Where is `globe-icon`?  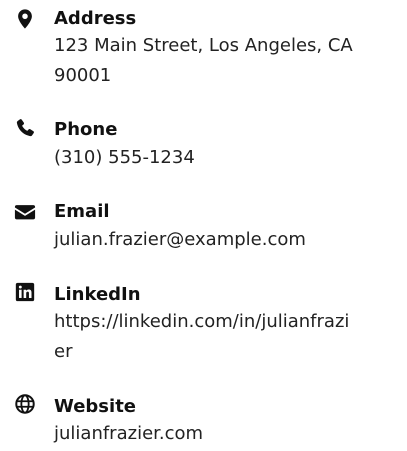
globe-icon is located at coordinates (25, 404).